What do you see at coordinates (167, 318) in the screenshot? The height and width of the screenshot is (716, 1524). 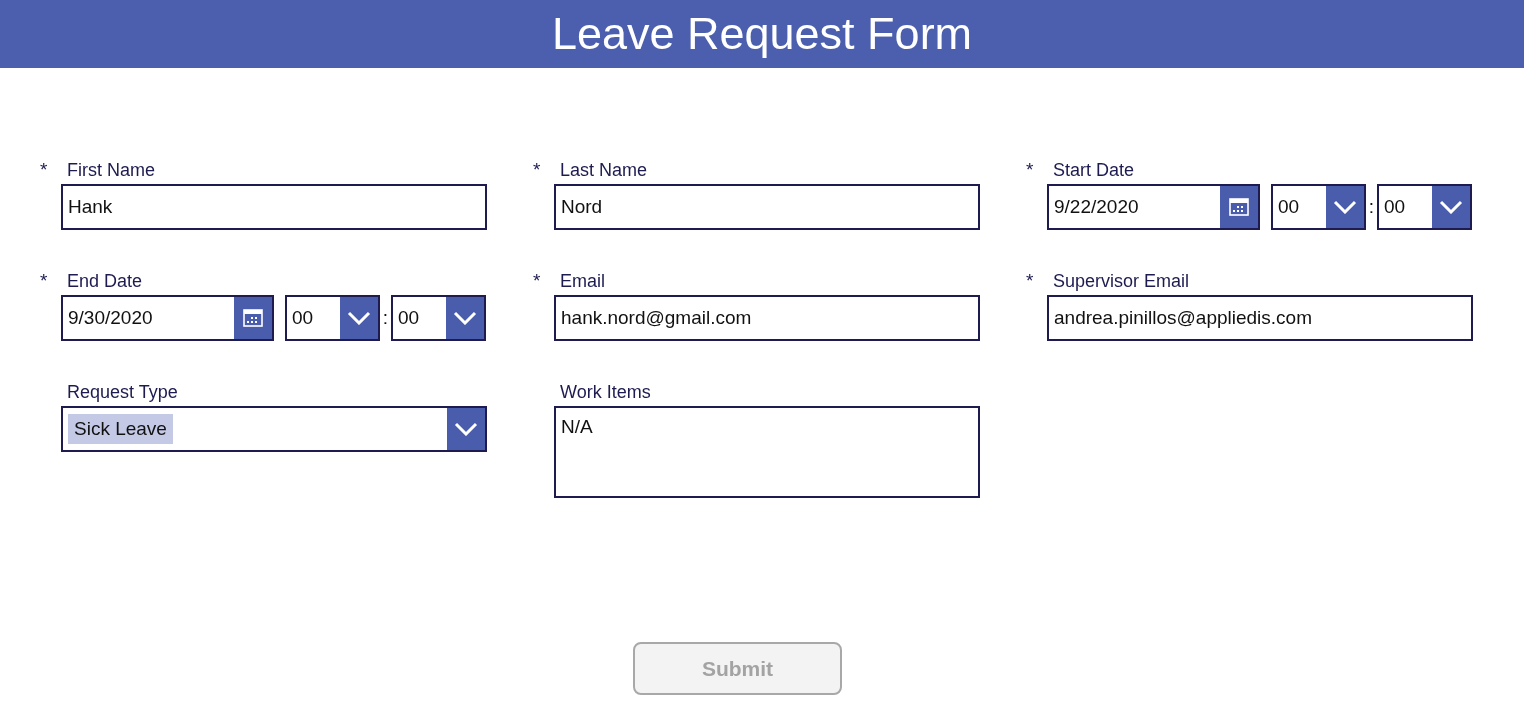 I see `date-field: 9/30/2020` at bounding box center [167, 318].